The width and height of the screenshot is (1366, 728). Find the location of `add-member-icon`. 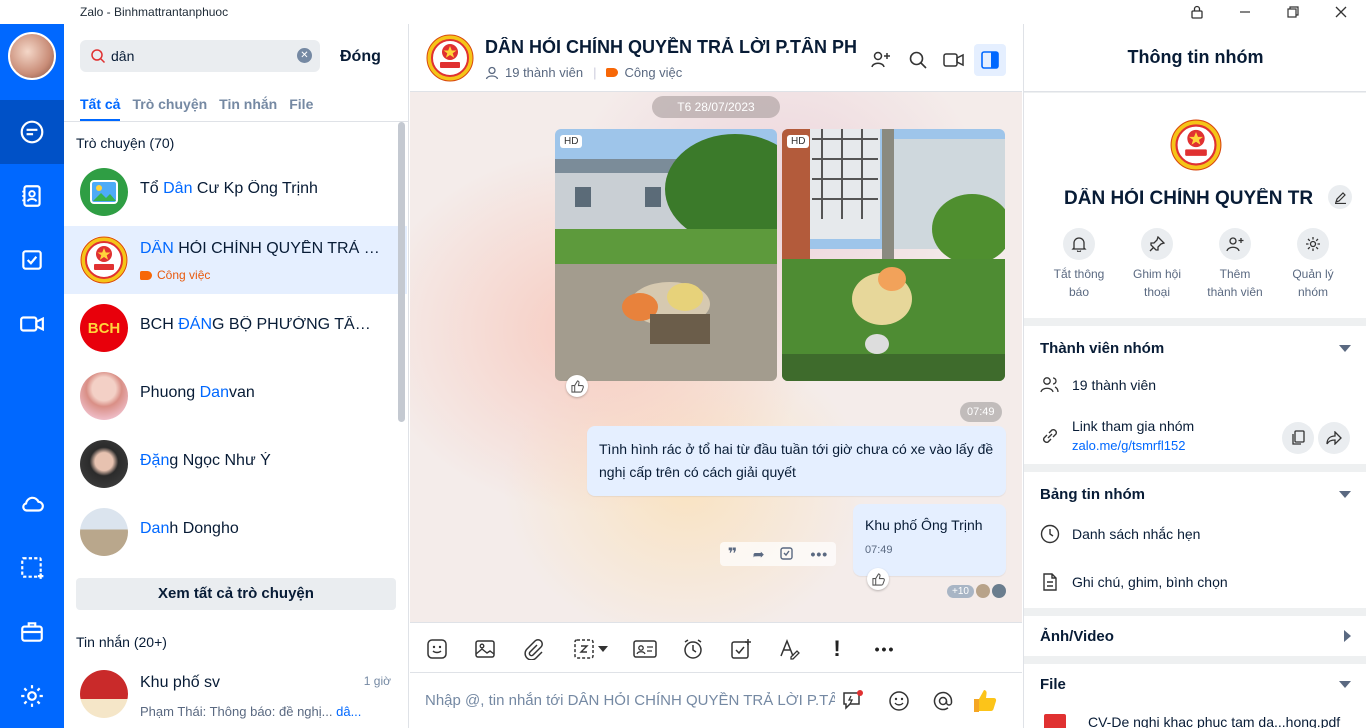

add-member-icon is located at coordinates (881, 60).